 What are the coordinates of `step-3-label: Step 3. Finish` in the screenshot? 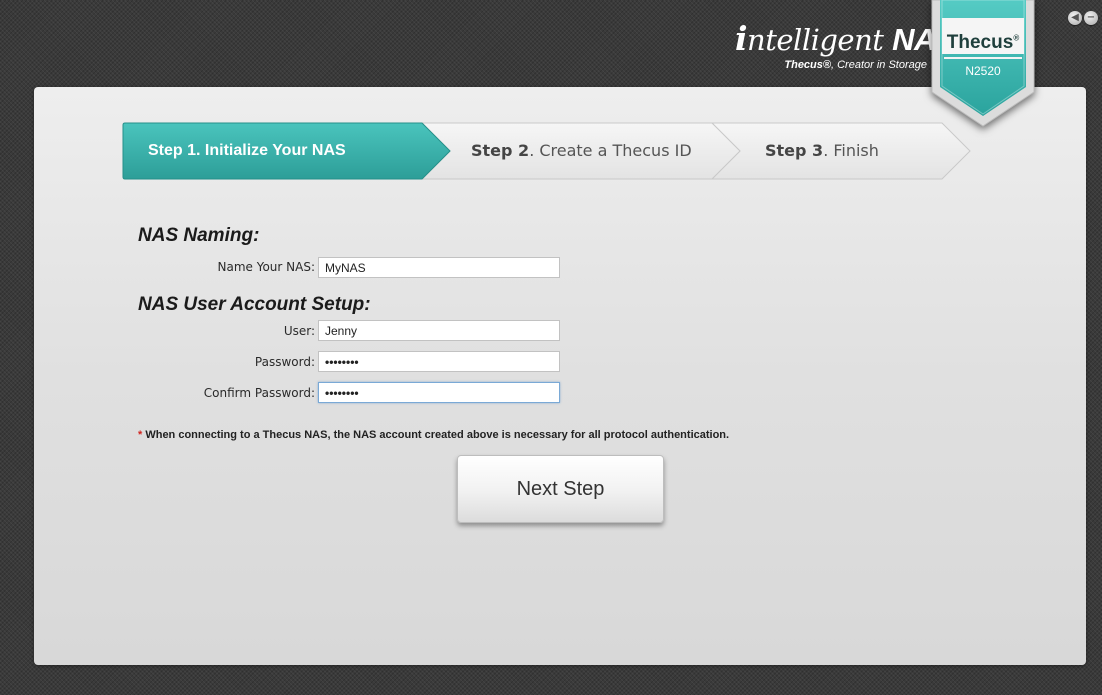 It's located at (822, 151).